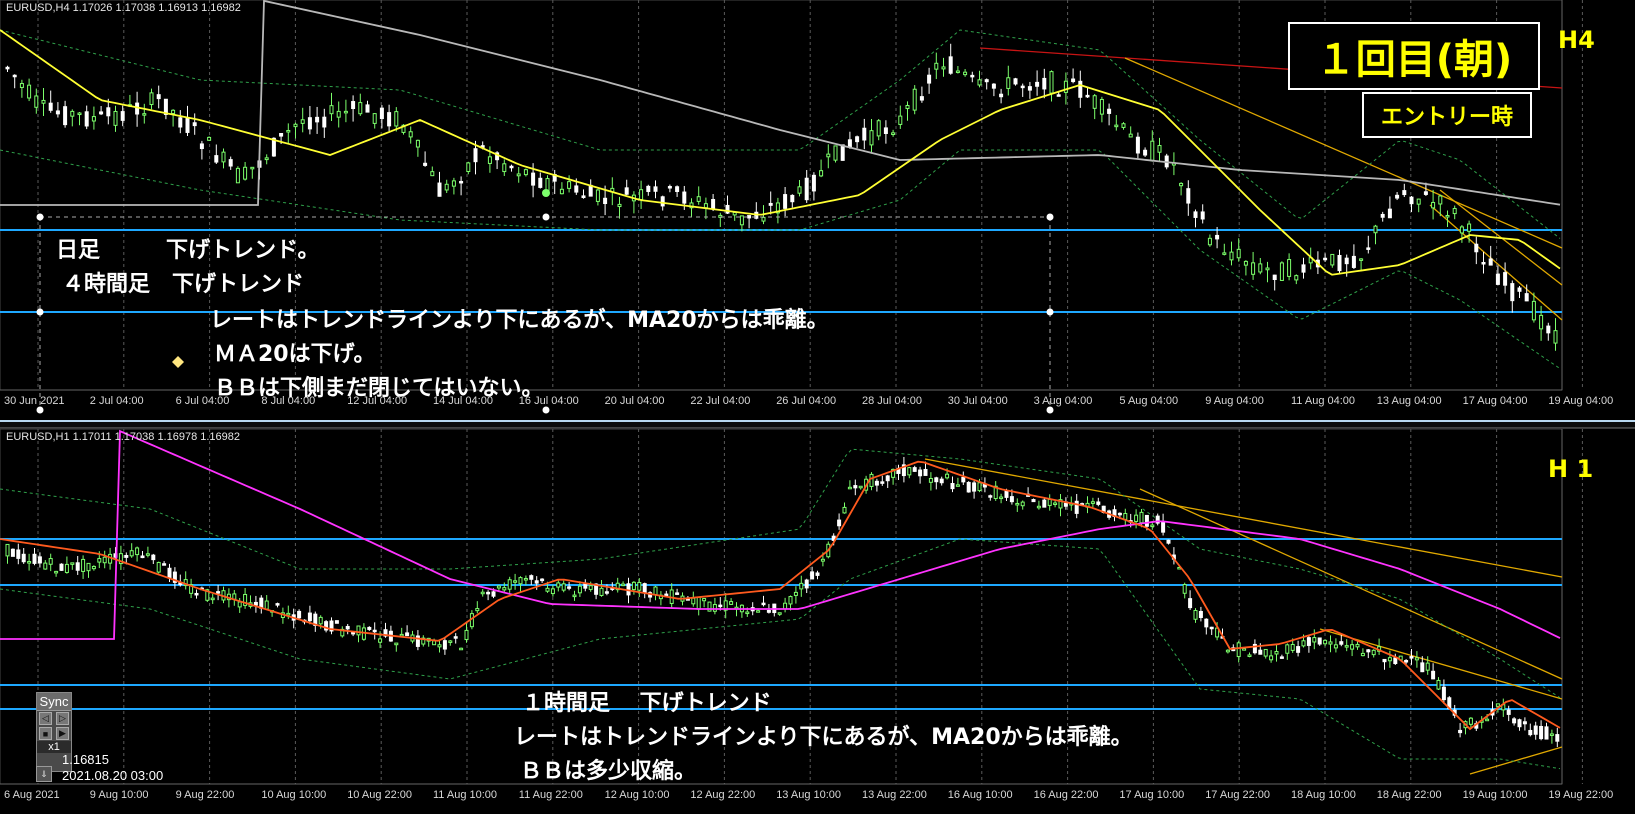 The width and height of the screenshot is (1635, 814). Describe the element at coordinates (546, 193) in the screenshot. I see `cursor-dot` at that location.